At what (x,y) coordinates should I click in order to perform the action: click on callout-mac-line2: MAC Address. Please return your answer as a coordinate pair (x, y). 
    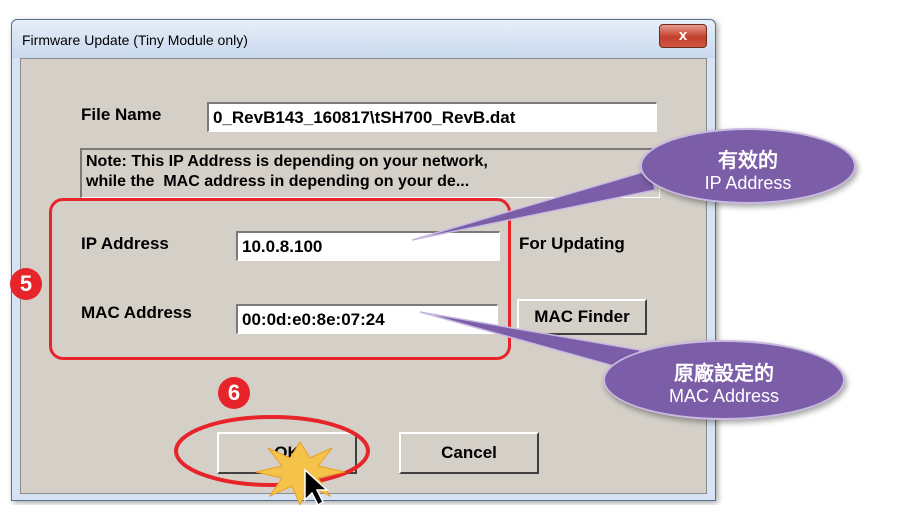
    Looking at the image, I should click on (724, 396).